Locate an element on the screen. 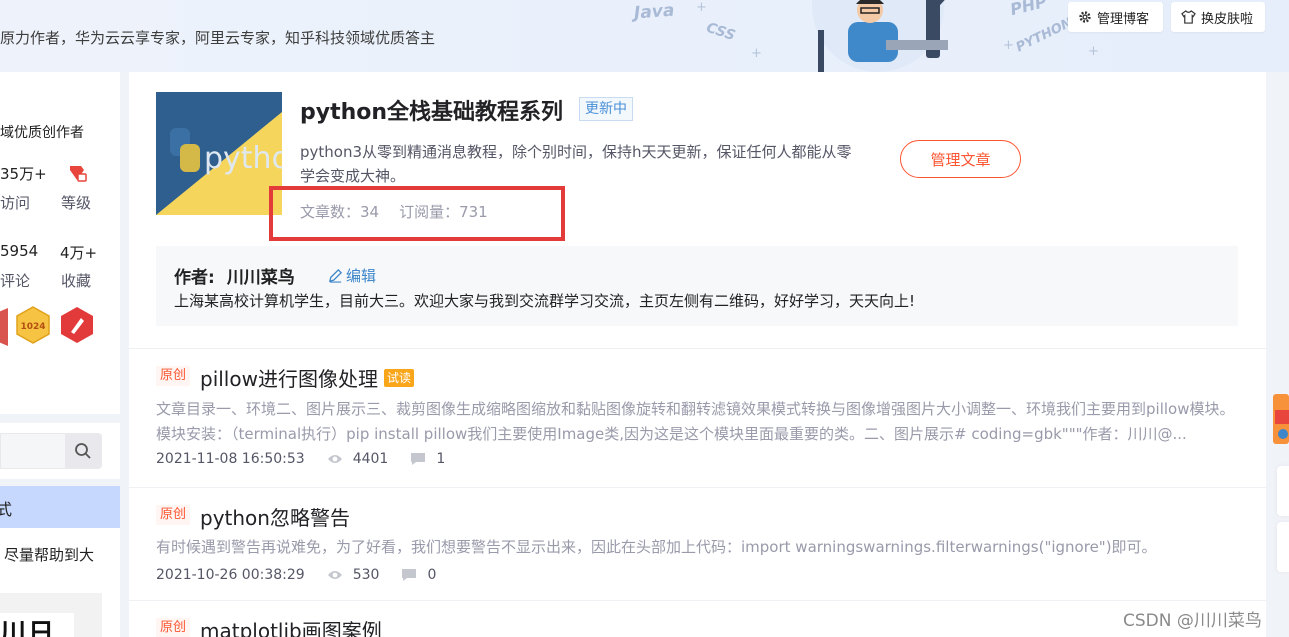  article-comments: 1 is located at coordinates (441, 459).